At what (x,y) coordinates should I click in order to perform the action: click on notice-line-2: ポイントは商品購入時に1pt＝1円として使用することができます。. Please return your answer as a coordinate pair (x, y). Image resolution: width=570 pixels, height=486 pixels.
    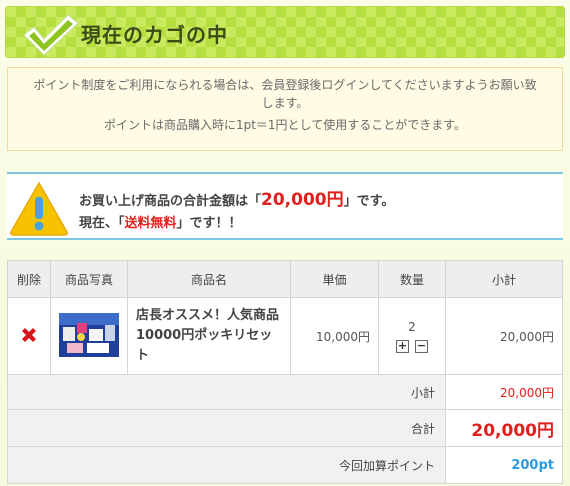
    Looking at the image, I should click on (285, 125).